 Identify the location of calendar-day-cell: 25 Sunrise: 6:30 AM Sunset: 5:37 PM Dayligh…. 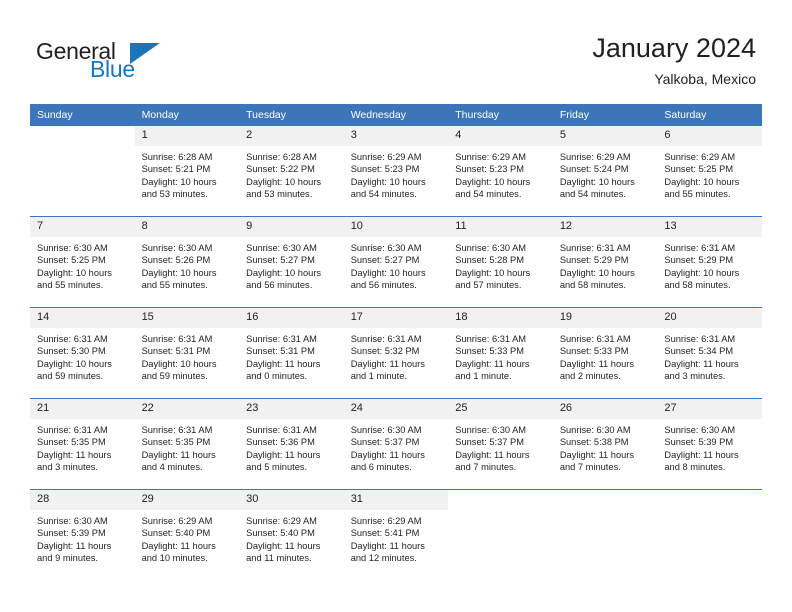
(500, 444).